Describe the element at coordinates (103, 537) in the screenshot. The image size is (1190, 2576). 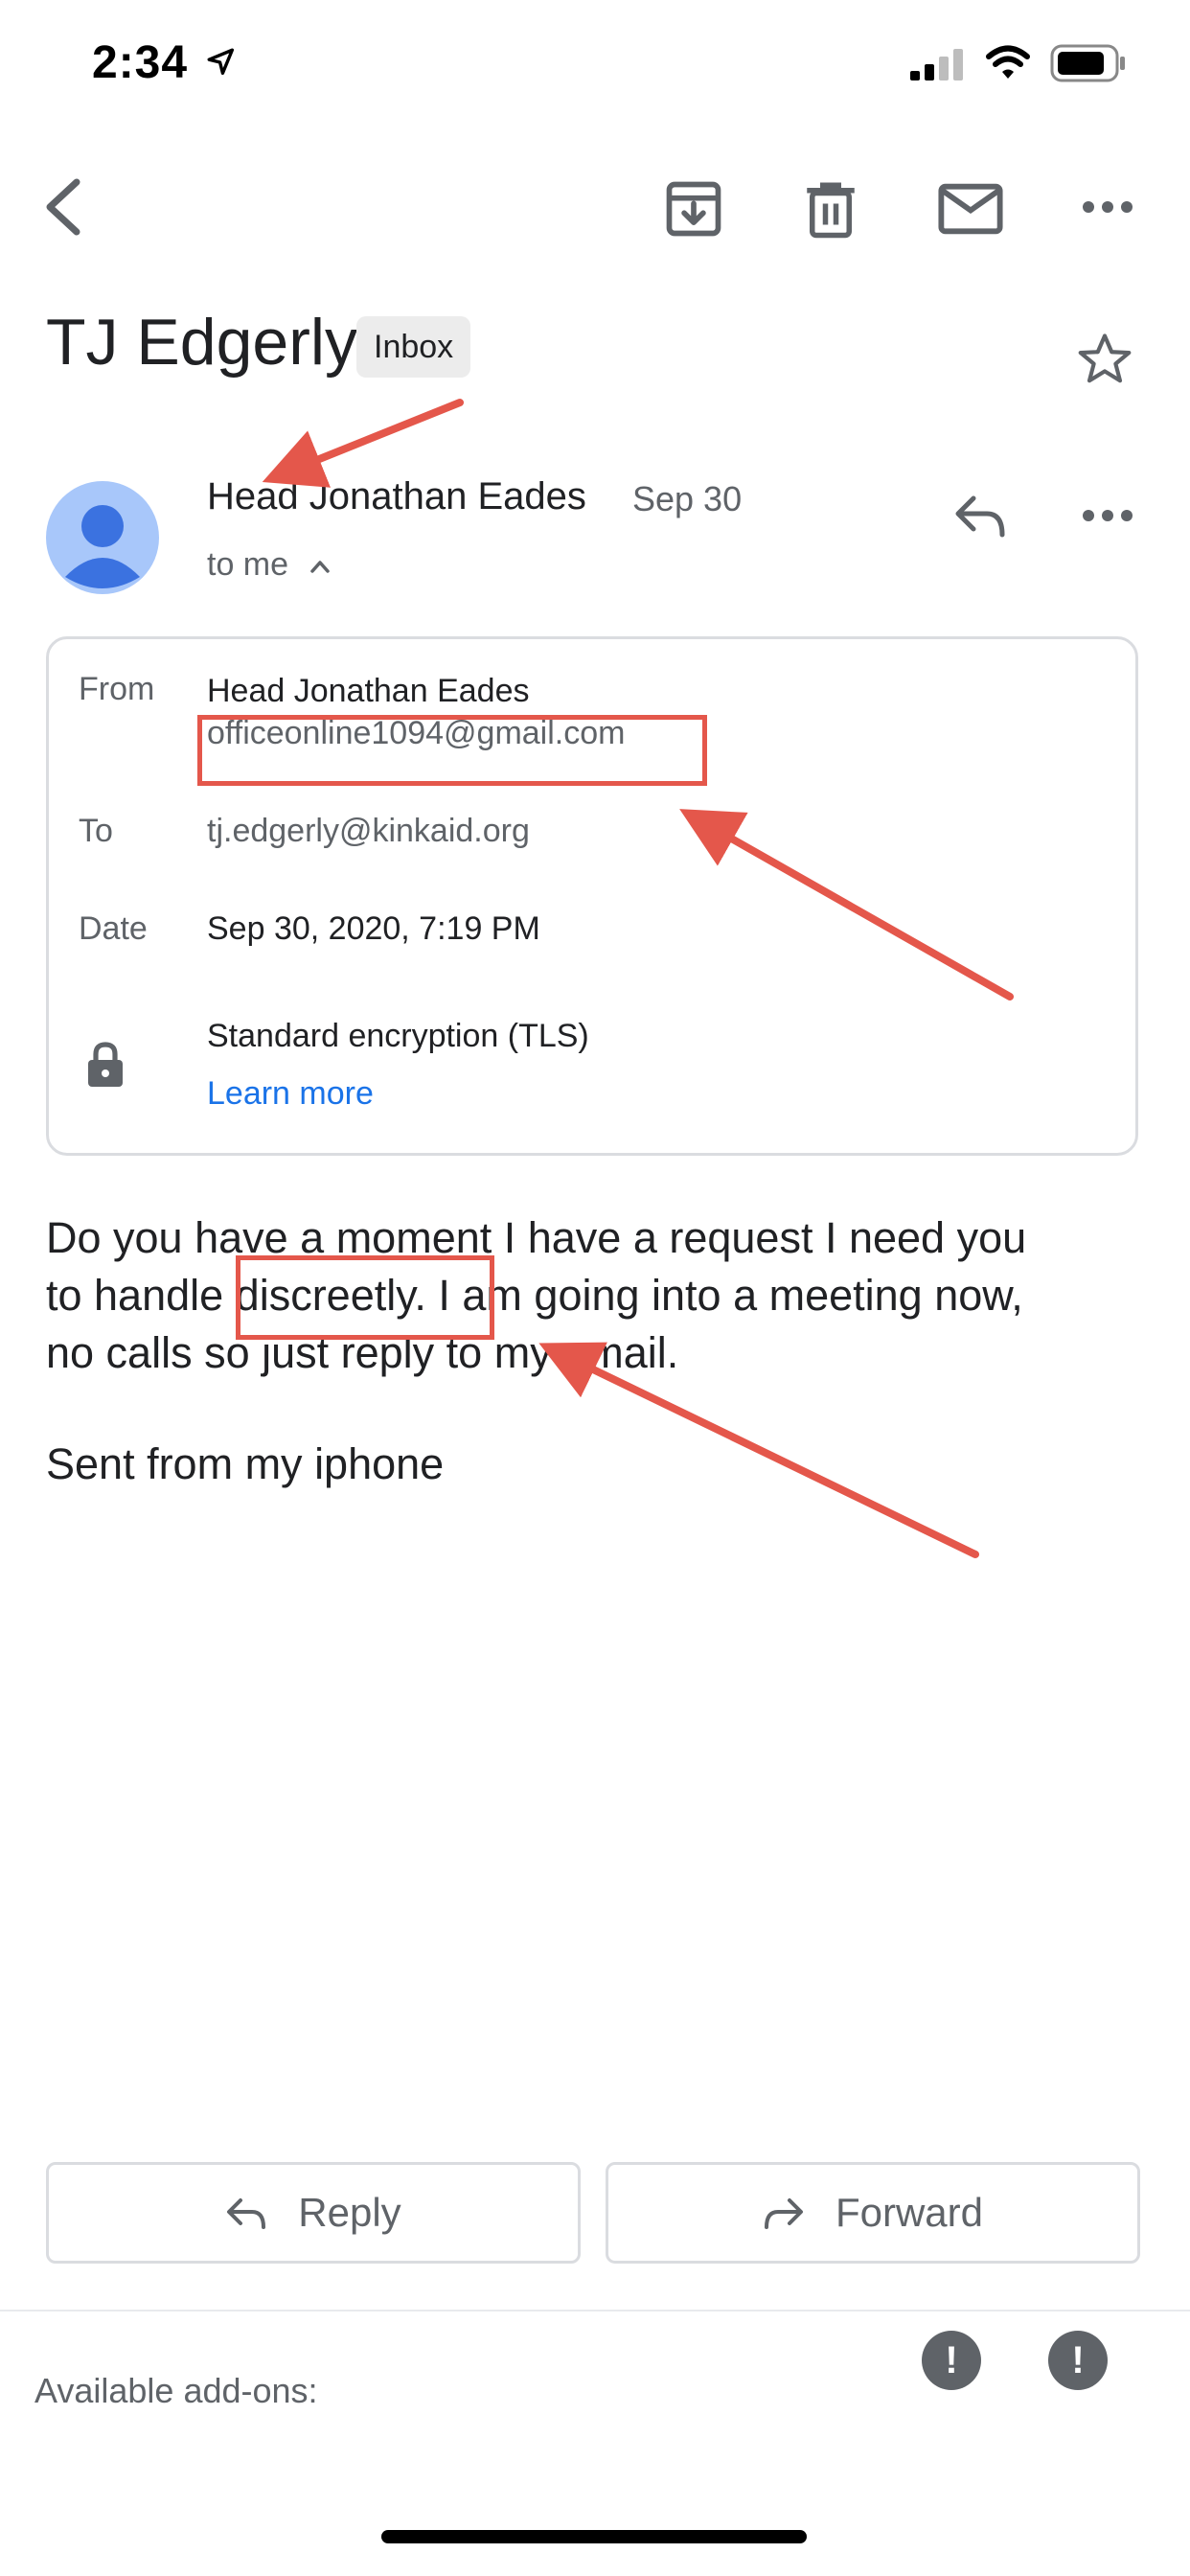
I see `avatar` at that location.